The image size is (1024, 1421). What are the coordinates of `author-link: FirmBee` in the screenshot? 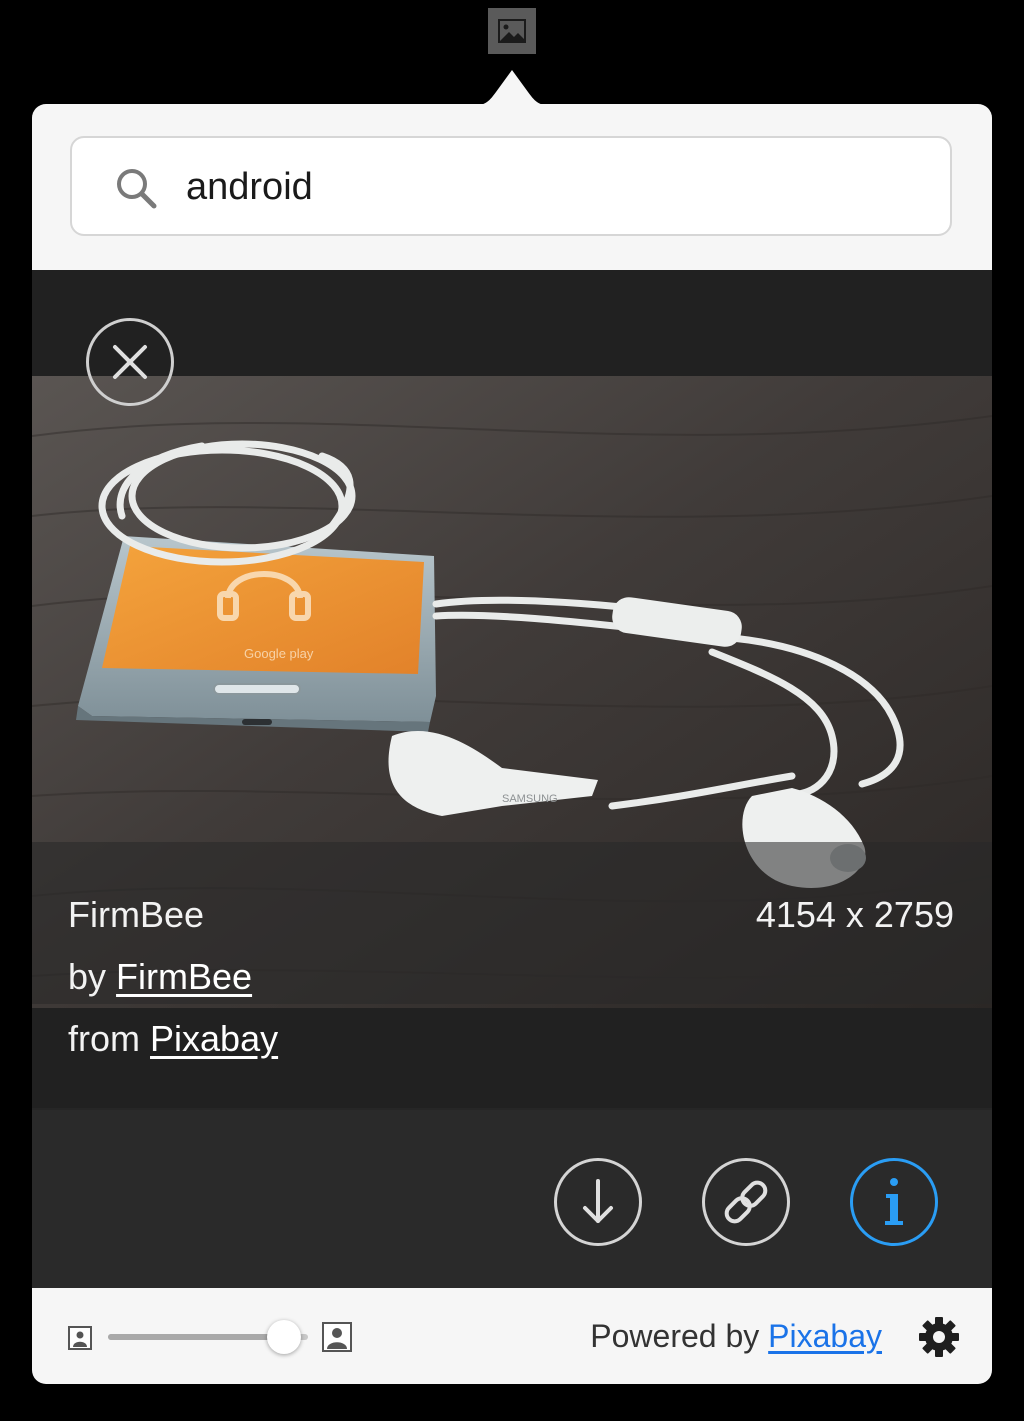 It's located at (184, 976).